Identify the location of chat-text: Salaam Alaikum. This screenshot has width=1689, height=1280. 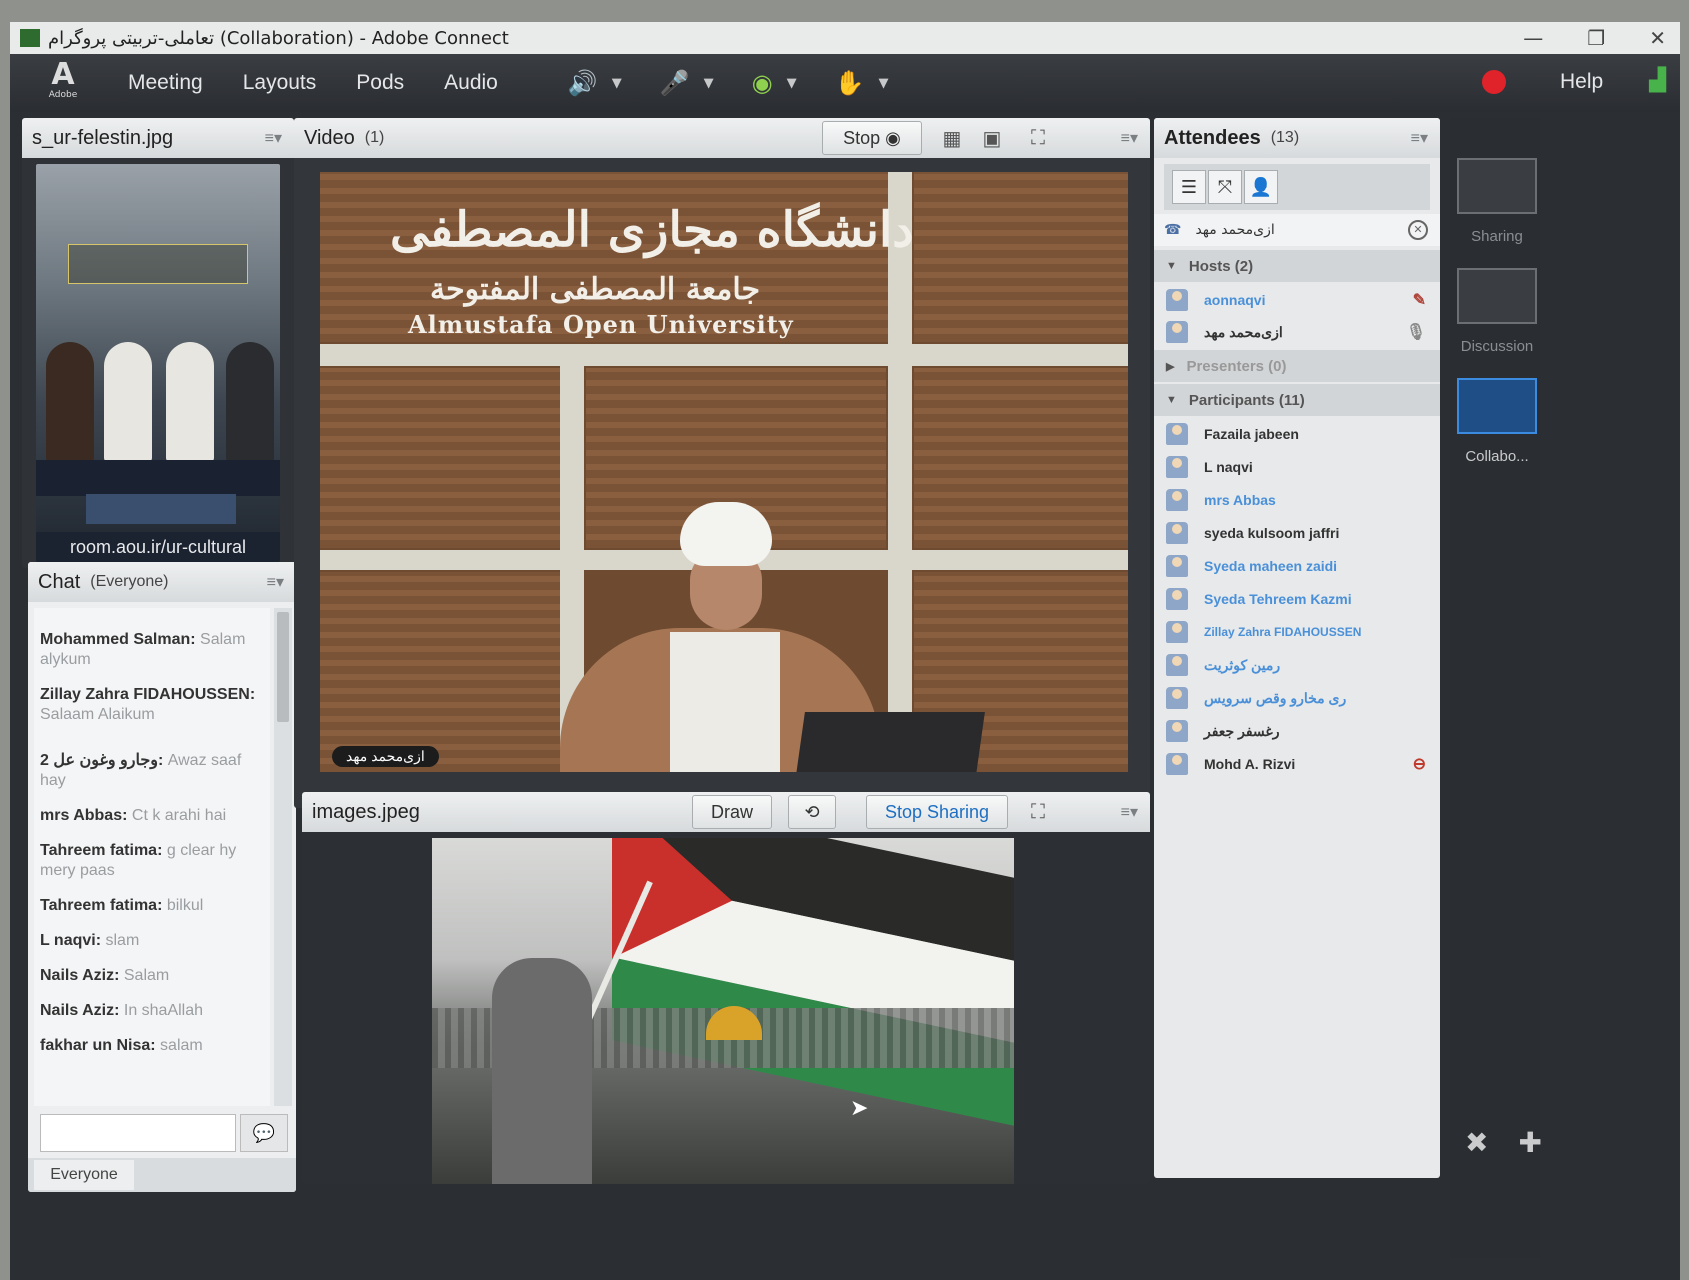
(97, 714).